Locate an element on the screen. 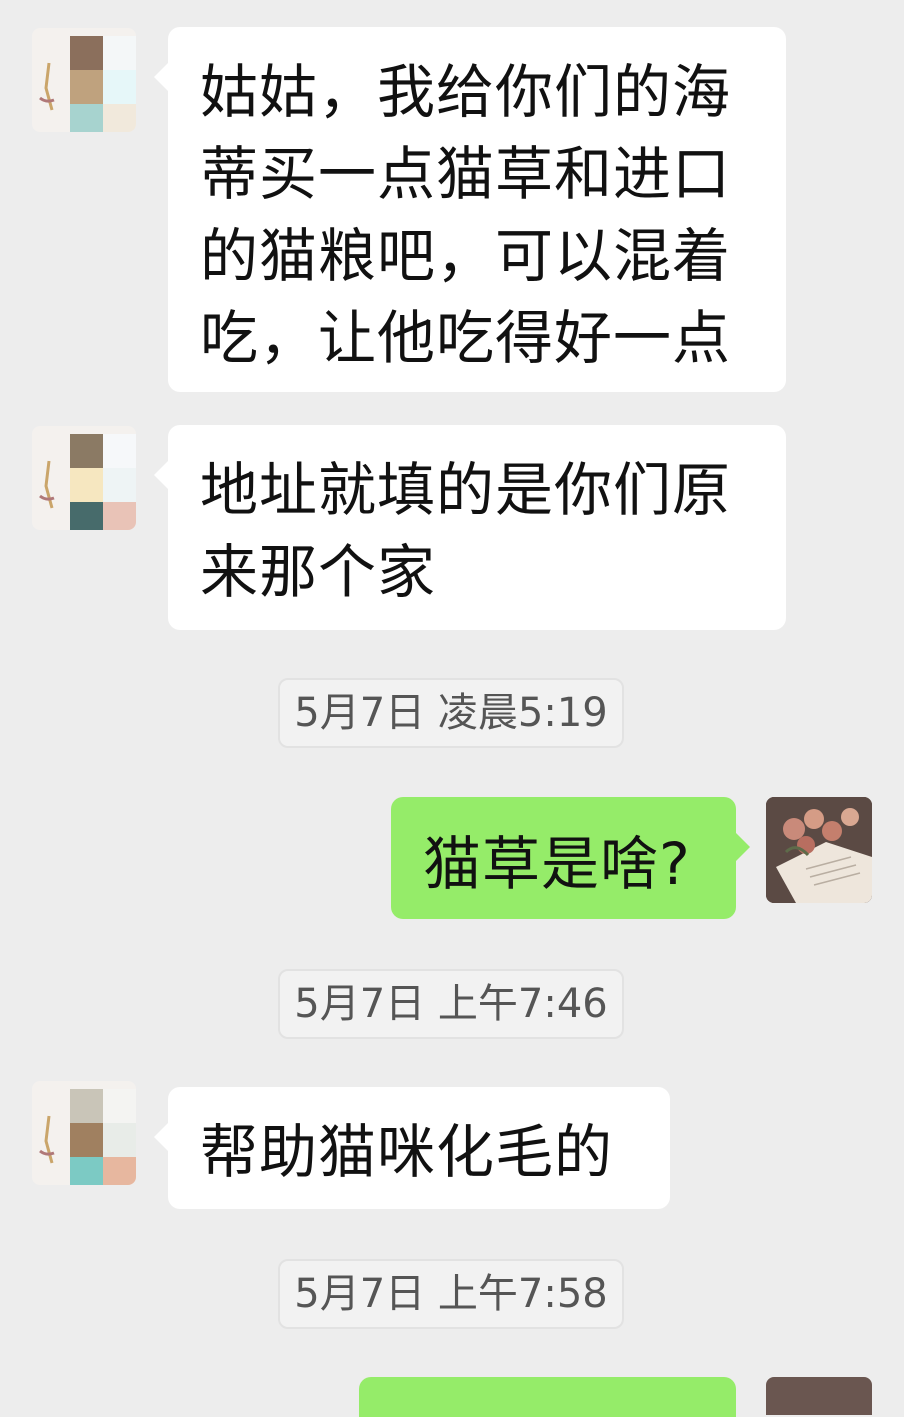  message-bubble-sent-partial is located at coordinates (547, 1397).